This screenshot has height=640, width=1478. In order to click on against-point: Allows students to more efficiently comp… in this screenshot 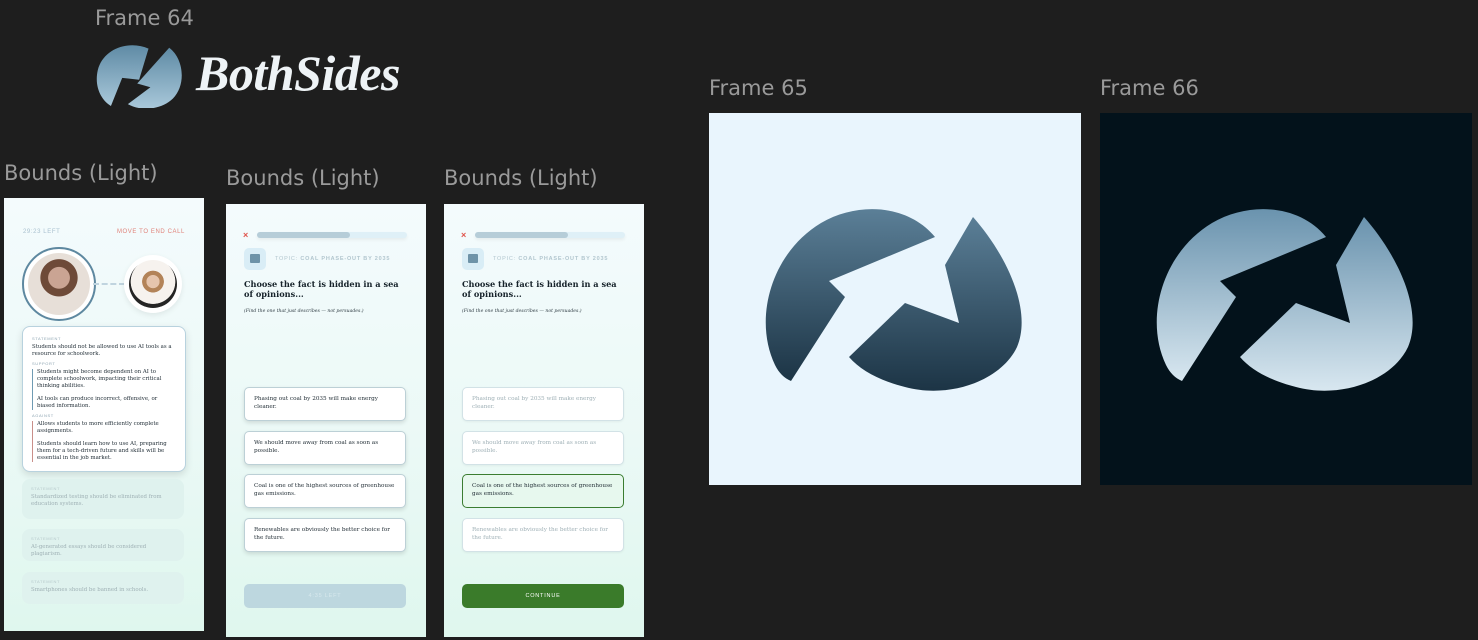, I will do `click(98, 427)`.